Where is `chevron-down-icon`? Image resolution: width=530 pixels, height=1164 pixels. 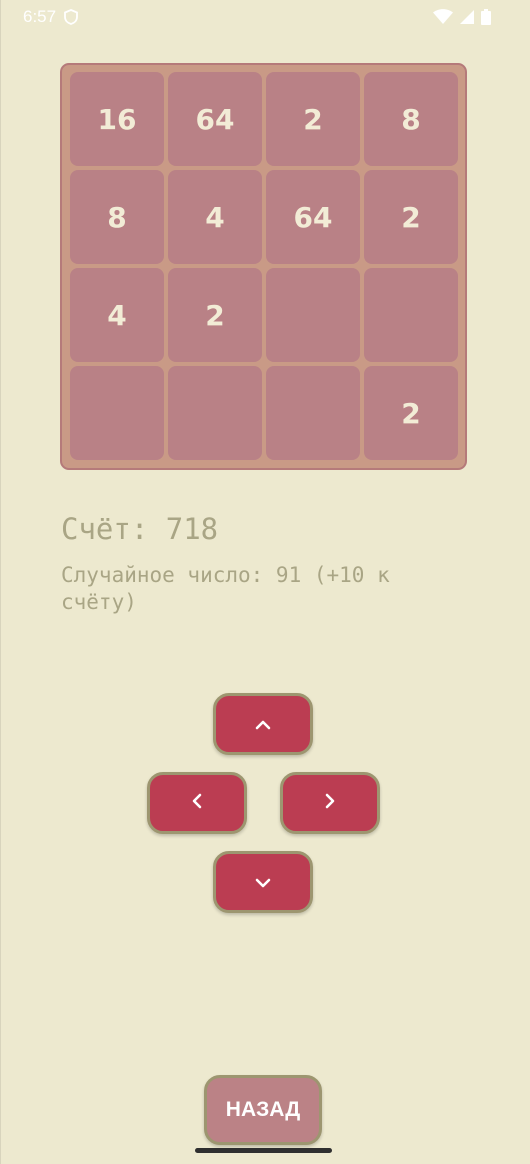 chevron-down-icon is located at coordinates (263, 882).